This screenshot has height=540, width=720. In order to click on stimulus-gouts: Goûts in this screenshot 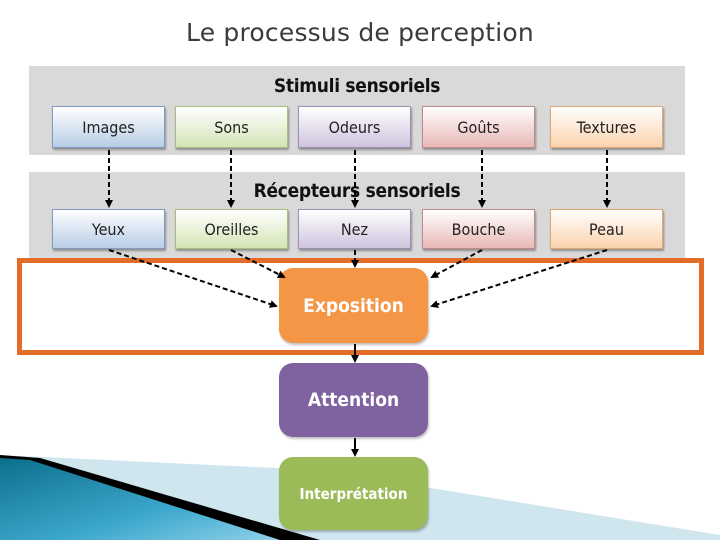, I will do `click(478, 127)`.